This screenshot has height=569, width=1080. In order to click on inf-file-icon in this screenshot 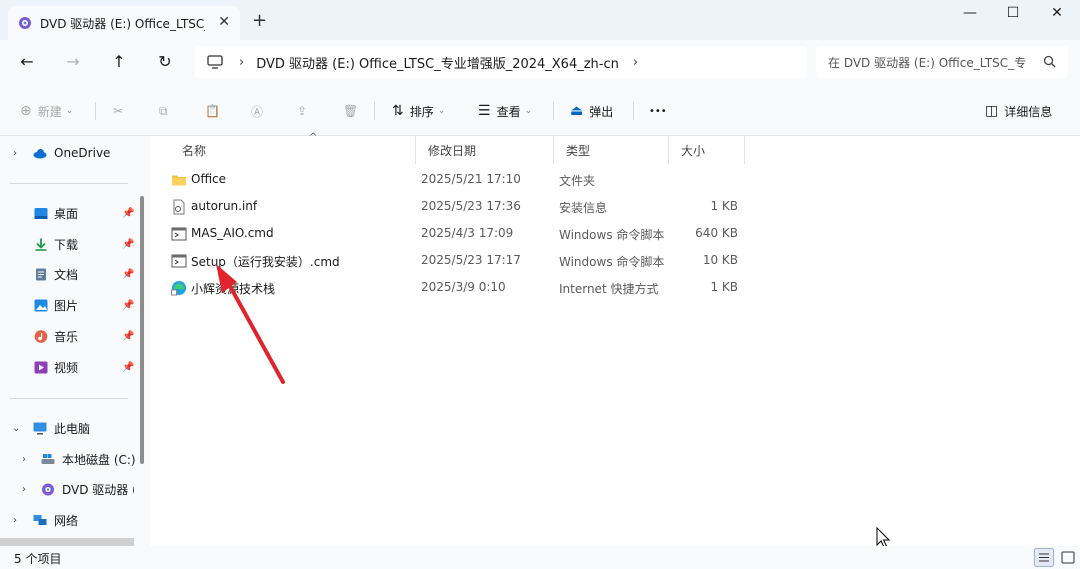, I will do `click(179, 207)`.